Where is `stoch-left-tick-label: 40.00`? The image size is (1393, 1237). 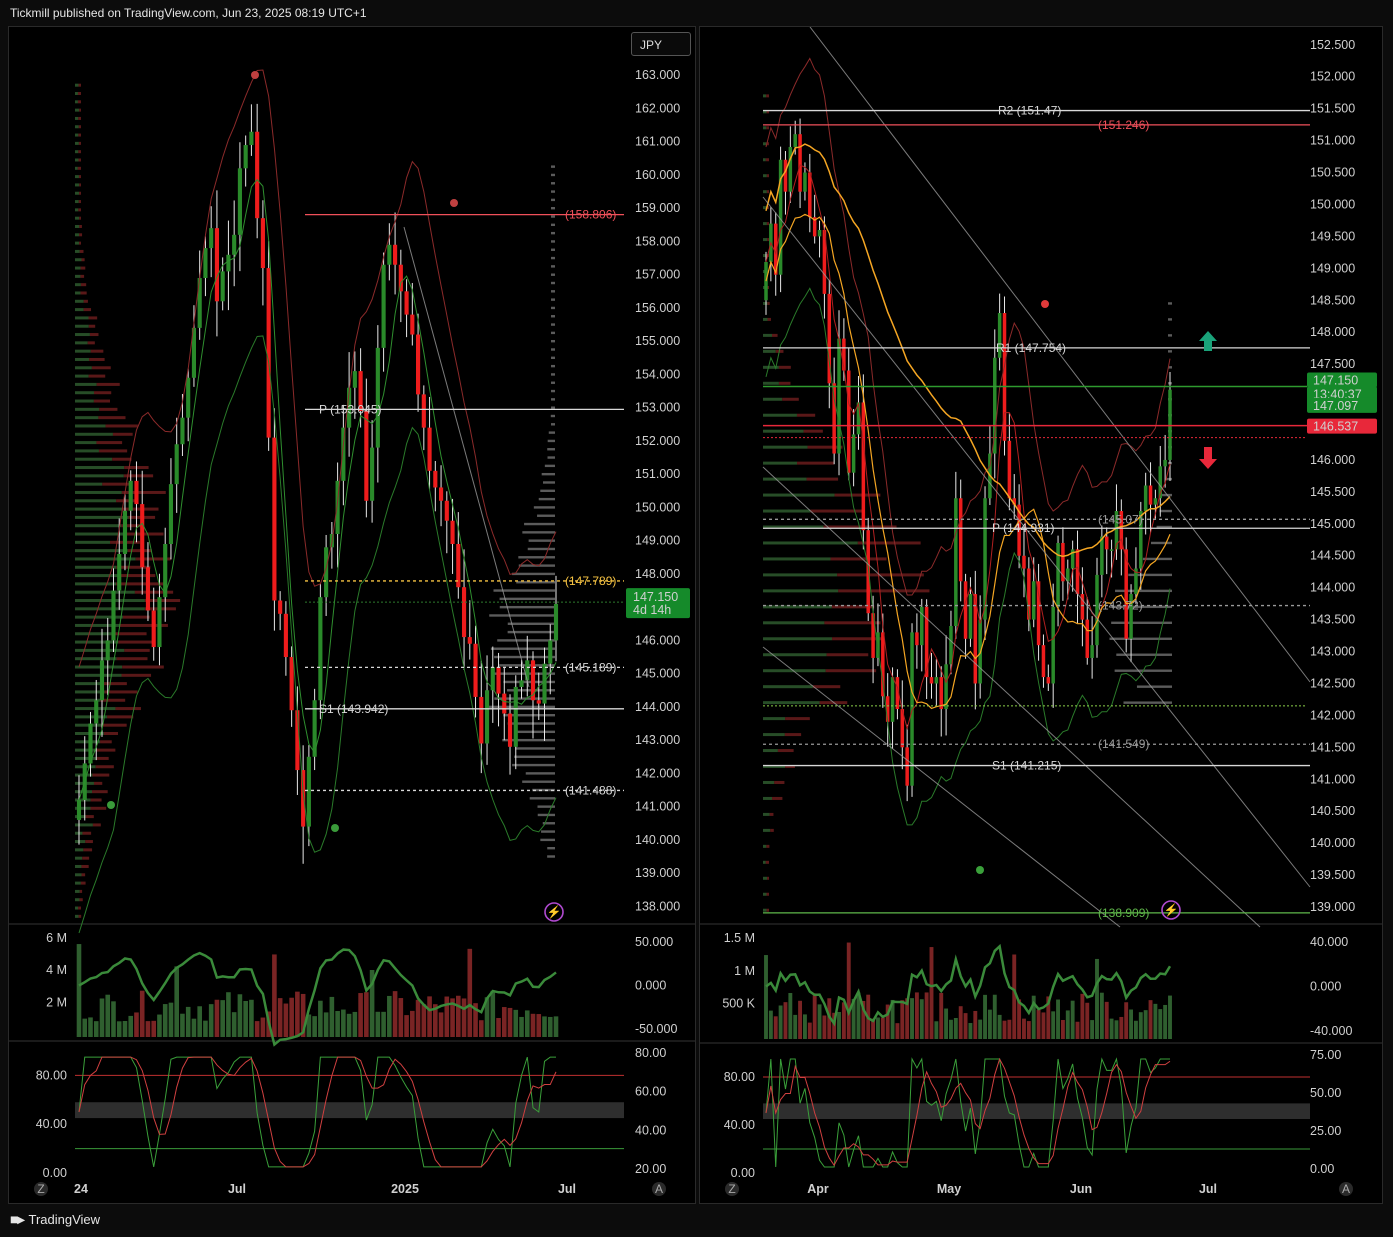 stoch-left-tick-label: 40.00 is located at coordinates (739, 1125).